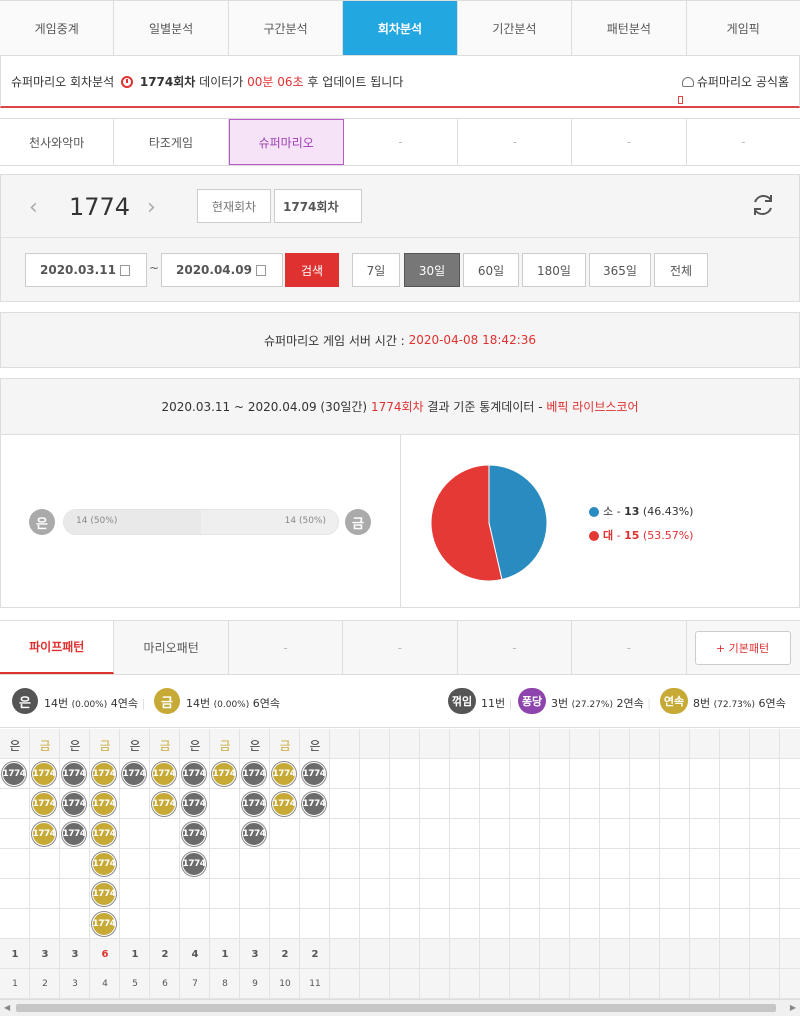 The width and height of the screenshot is (800, 1016). What do you see at coordinates (100, 207) in the screenshot?
I see `round-number: 1774` at bounding box center [100, 207].